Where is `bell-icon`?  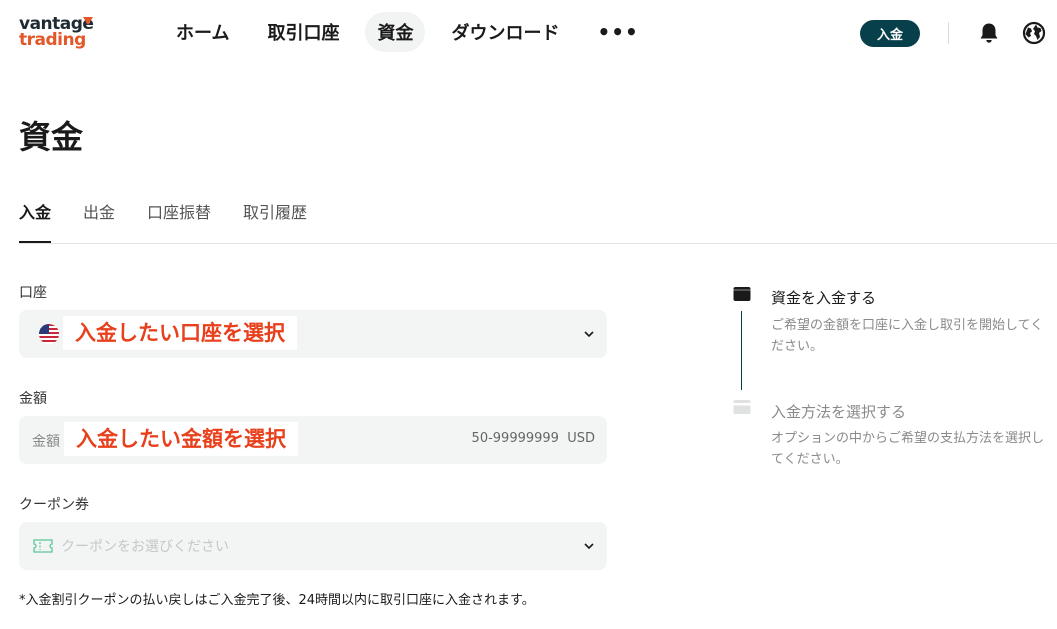
bell-icon is located at coordinates (989, 33).